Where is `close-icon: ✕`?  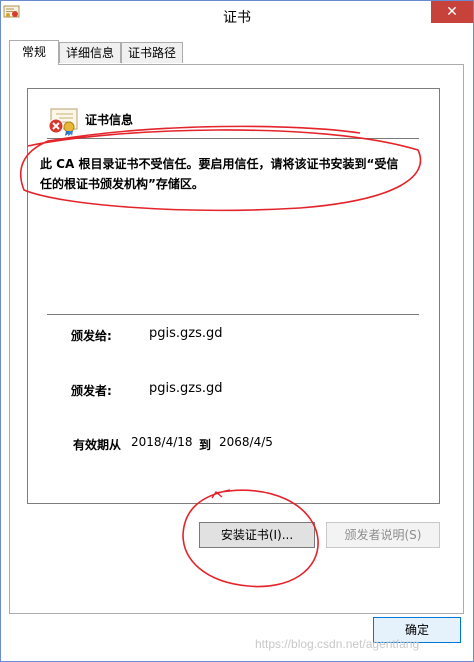 close-icon: ✕ is located at coordinates (452, 12).